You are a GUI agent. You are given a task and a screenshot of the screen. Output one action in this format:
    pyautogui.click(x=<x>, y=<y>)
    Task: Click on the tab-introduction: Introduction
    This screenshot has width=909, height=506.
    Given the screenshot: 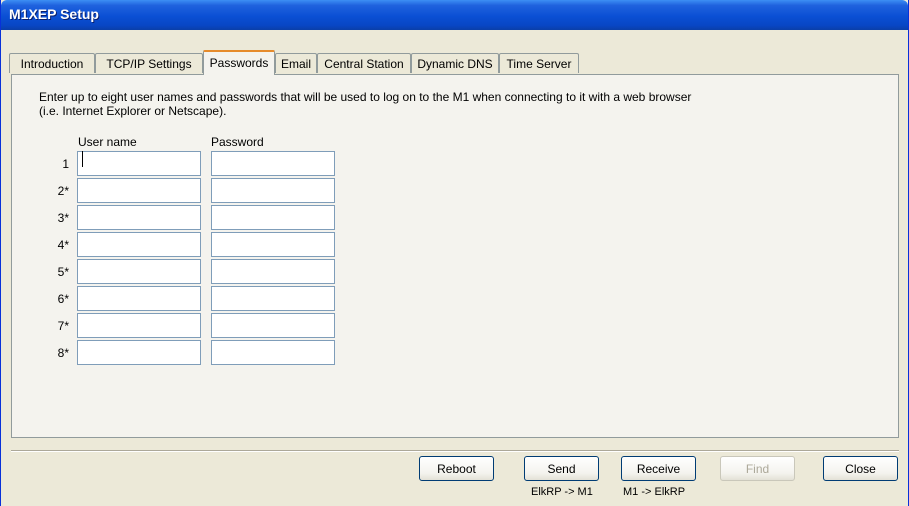 What is the action you would take?
    pyautogui.click(x=52, y=63)
    